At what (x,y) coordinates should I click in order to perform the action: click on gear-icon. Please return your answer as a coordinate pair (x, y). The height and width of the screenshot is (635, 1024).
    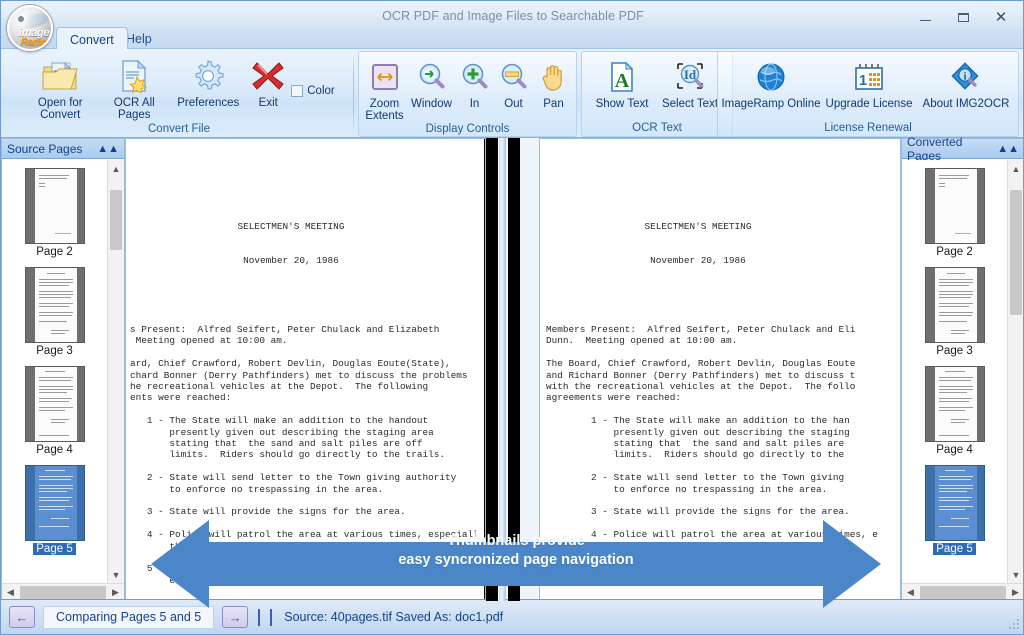
    Looking at the image, I should click on (208, 76).